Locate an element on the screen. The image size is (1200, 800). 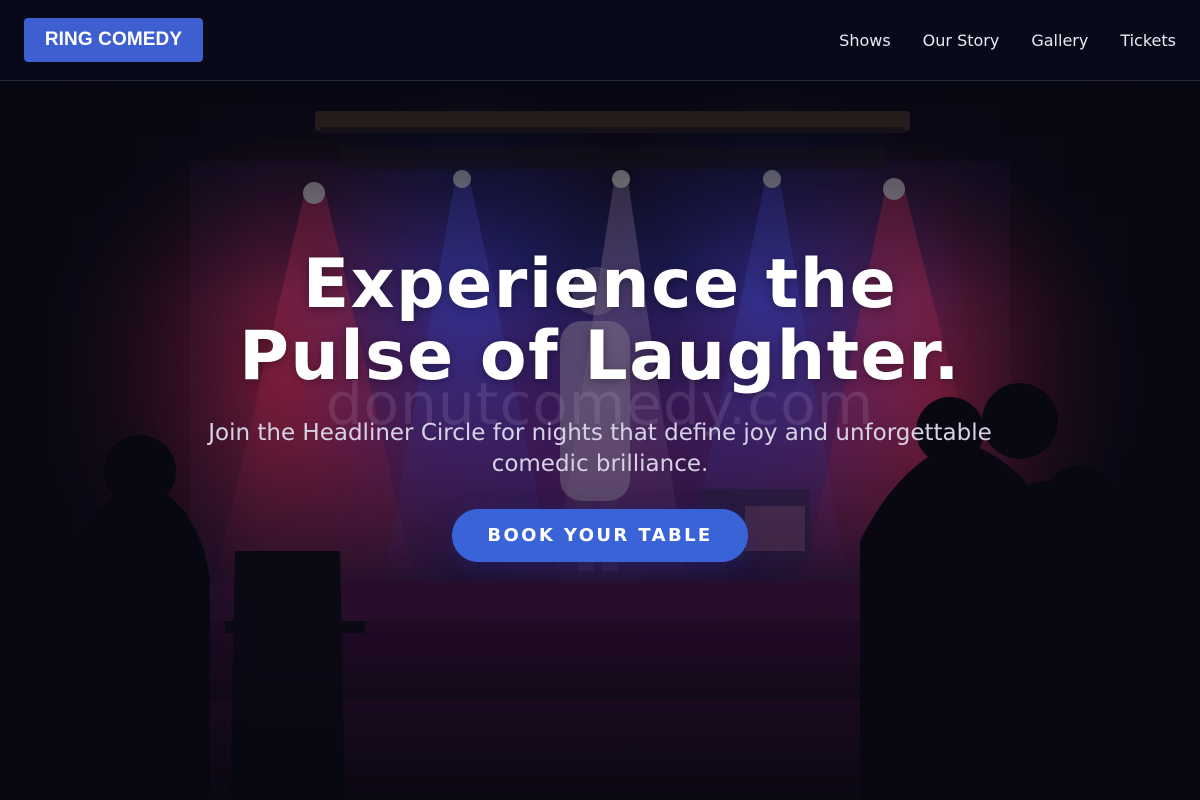
main-nav: Shows Our Story Gallery Tickets is located at coordinates (1007, 40).